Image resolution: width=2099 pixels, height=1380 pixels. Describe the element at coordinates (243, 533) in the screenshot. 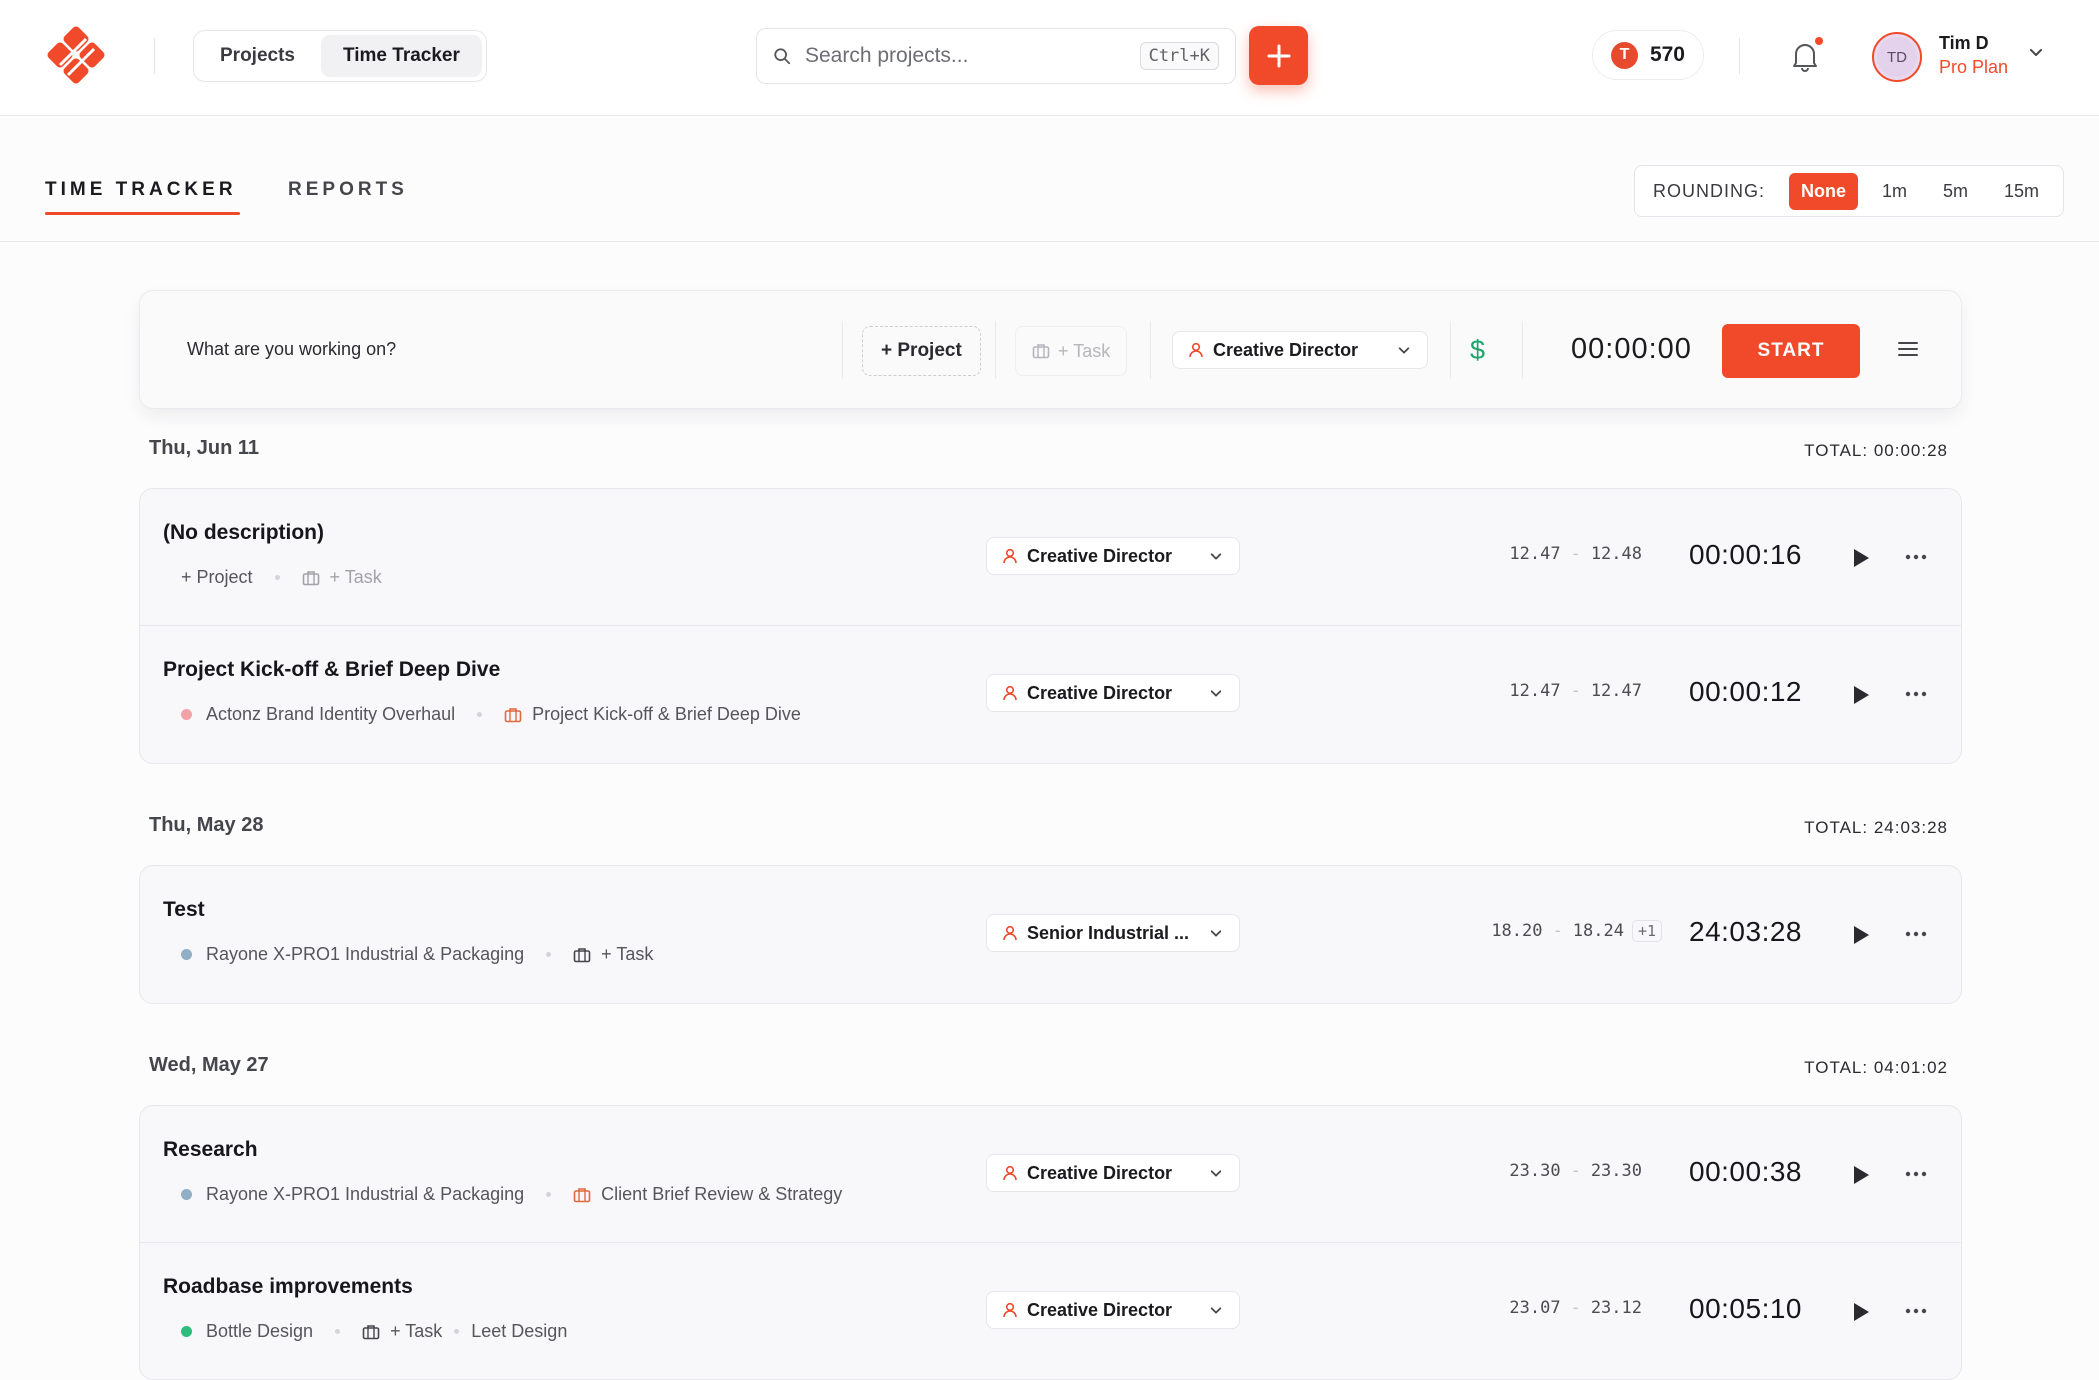

I see `entry-title: (No description)` at that location.